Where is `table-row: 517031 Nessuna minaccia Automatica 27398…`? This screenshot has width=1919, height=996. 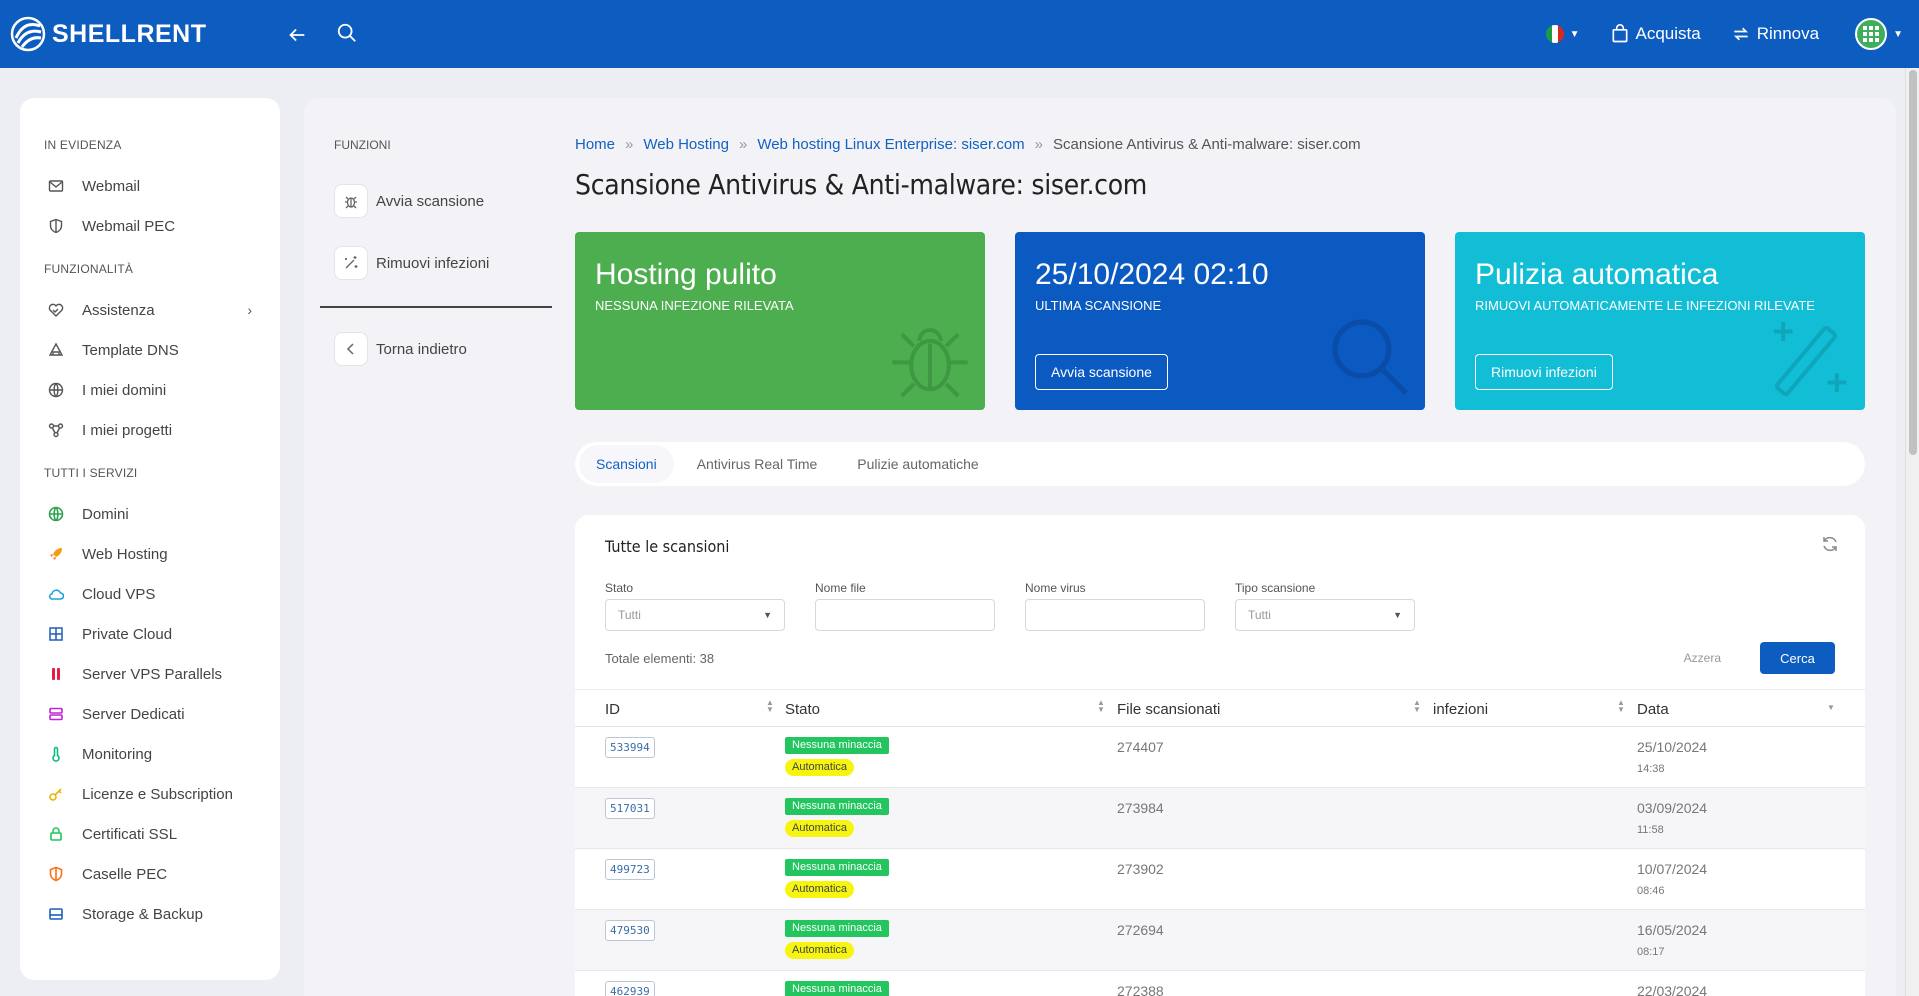
table-row: 517031 Nessuna minaccia Automatica 27398… is located at coordinates (1220, 818).